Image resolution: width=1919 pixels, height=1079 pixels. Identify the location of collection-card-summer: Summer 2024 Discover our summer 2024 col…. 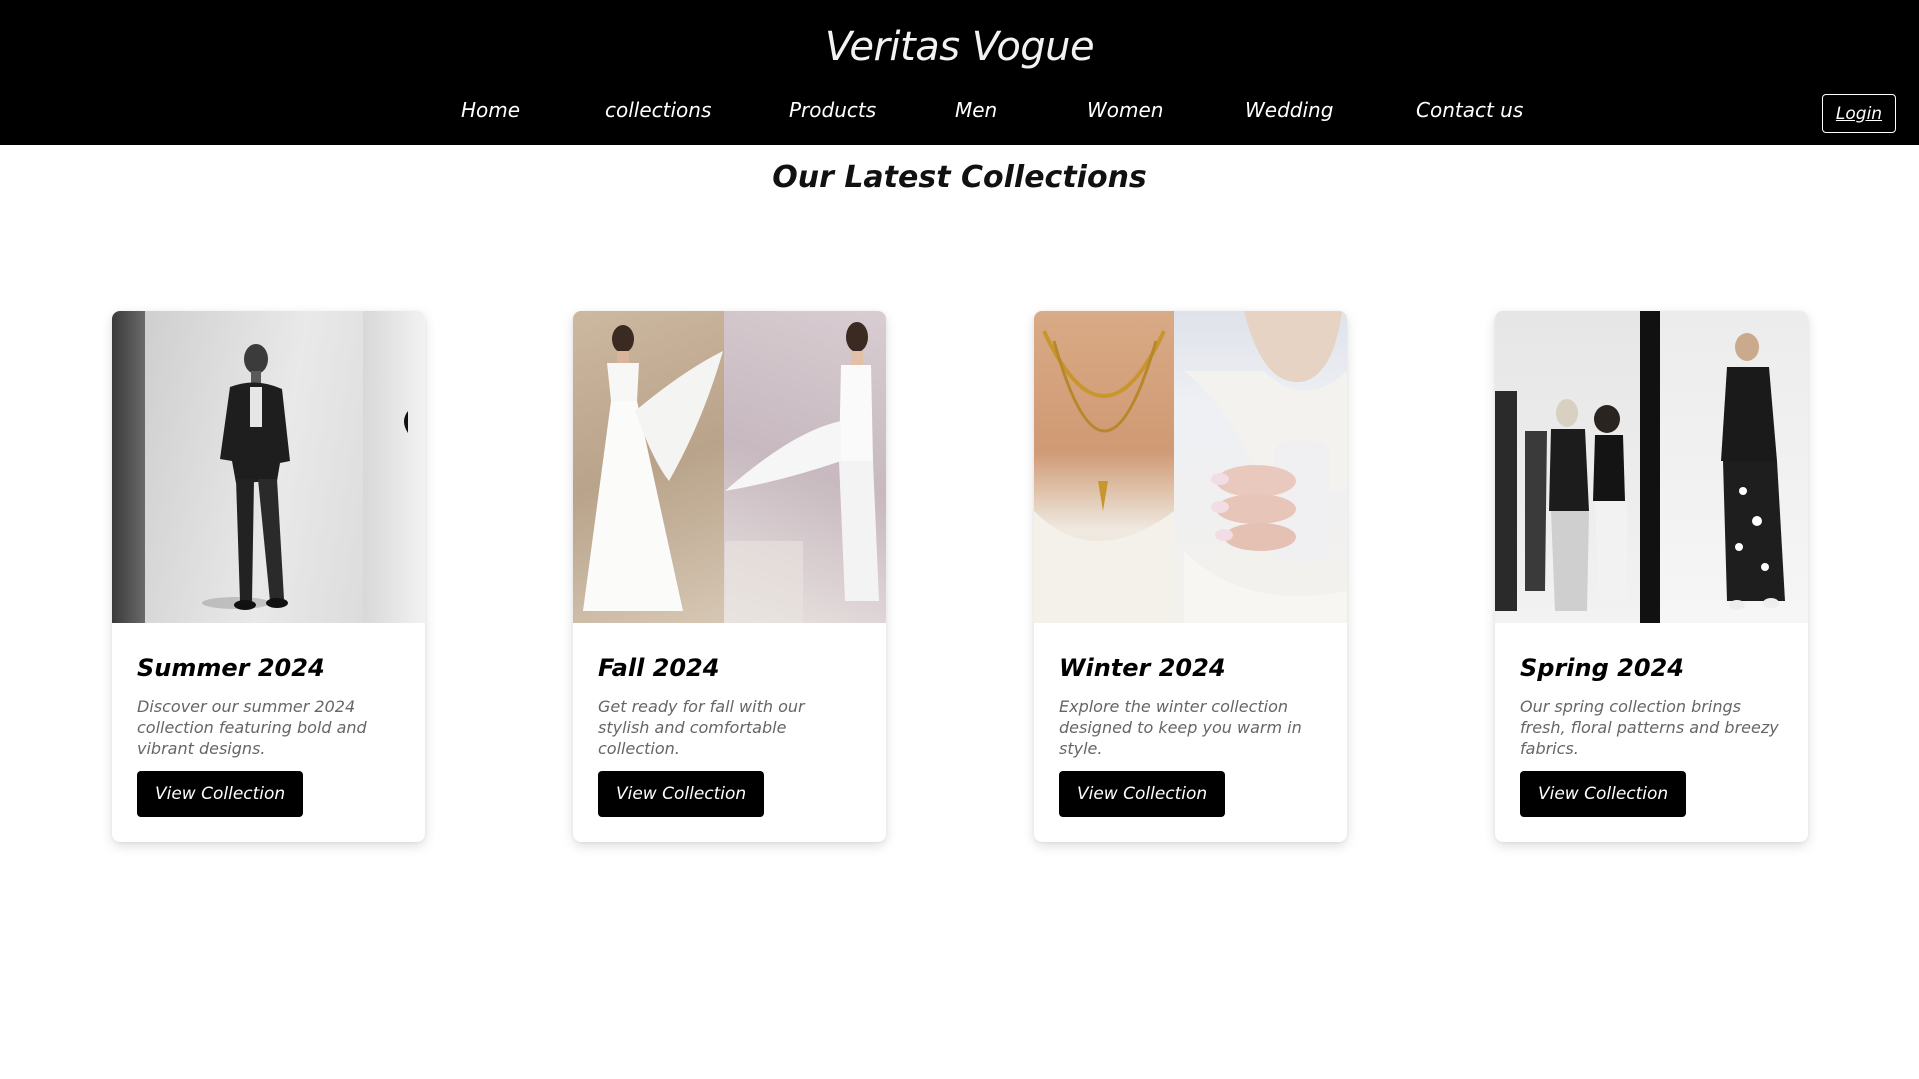
(268, 576).